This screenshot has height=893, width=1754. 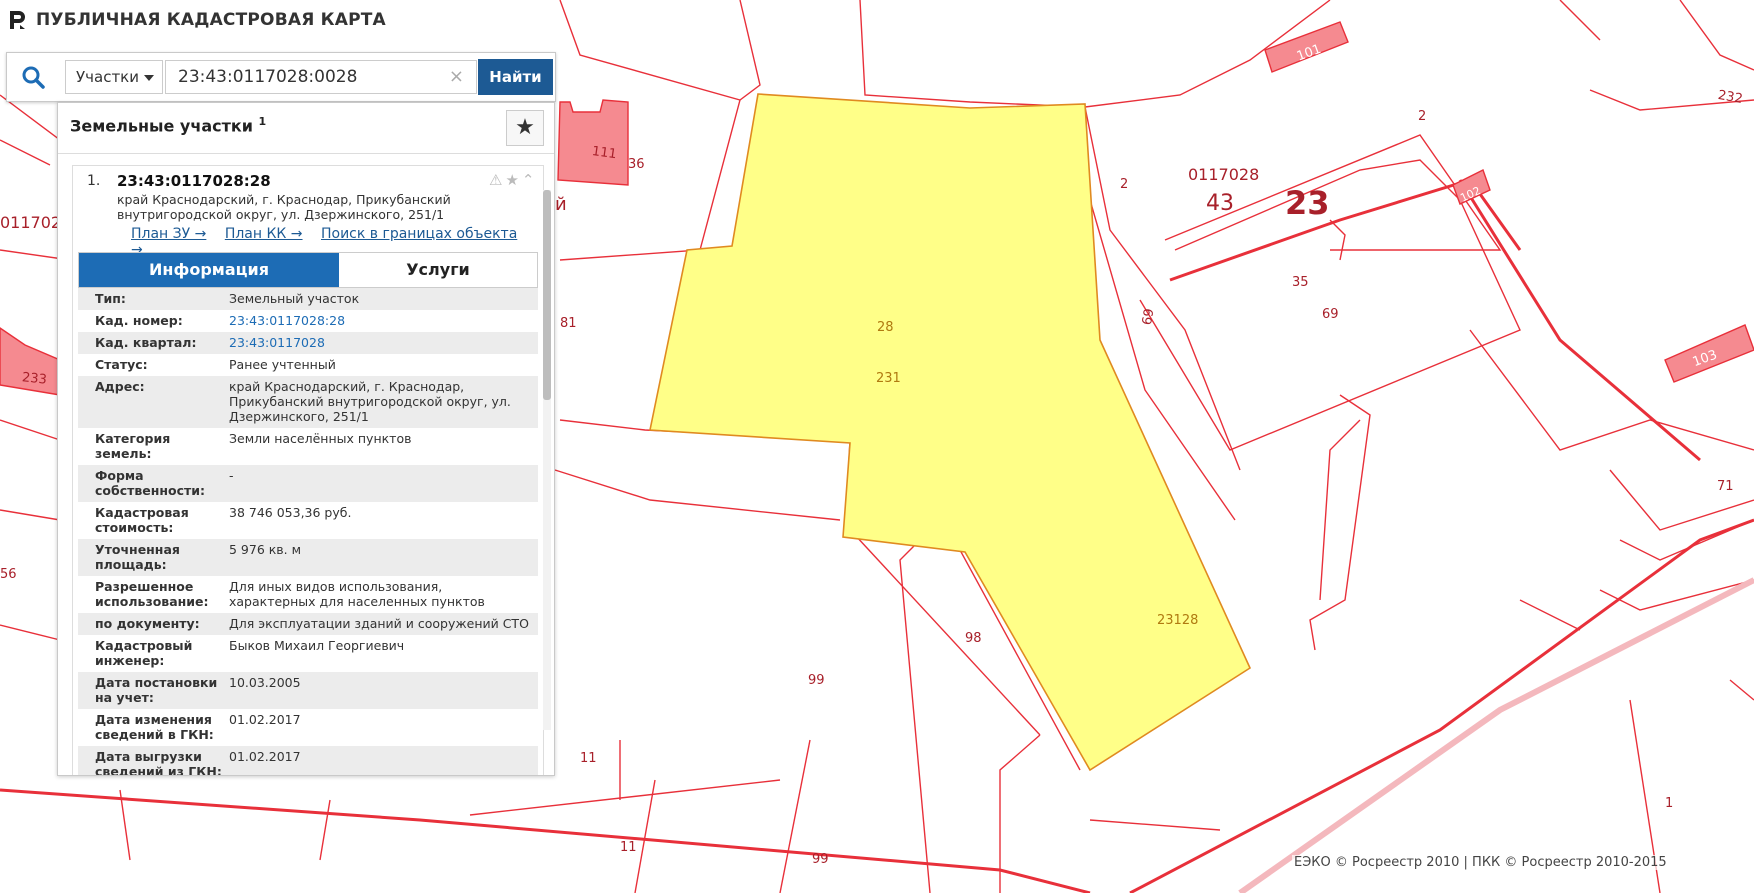 I want to click on row-label: Дата выгрузки сведений из ГКН:, so click(x=158, y=762).